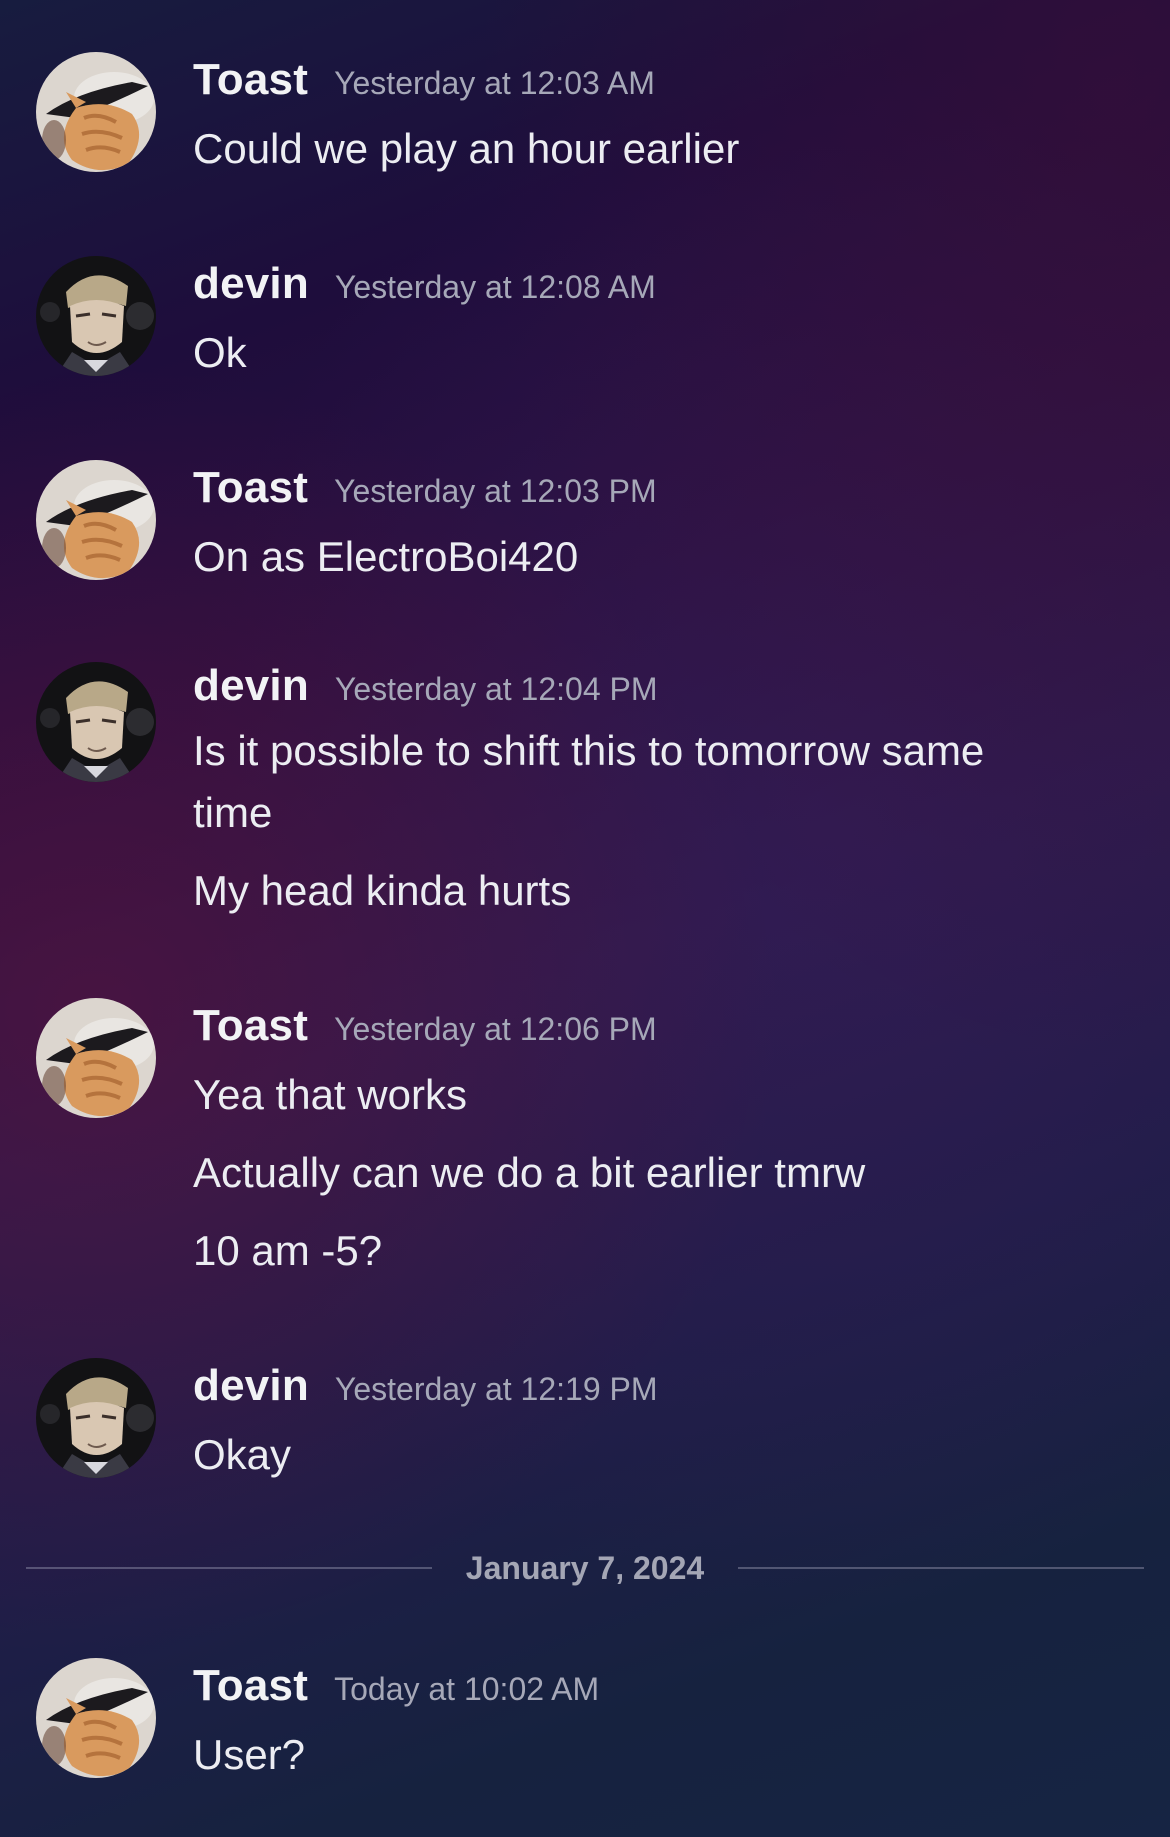 The height and width of the screenshot is (1837, 1170). Describe the element at coordinates (496, 689) in the screenshot. I see `message-timestamp: Yesterday at 12:04 PM` at that location.